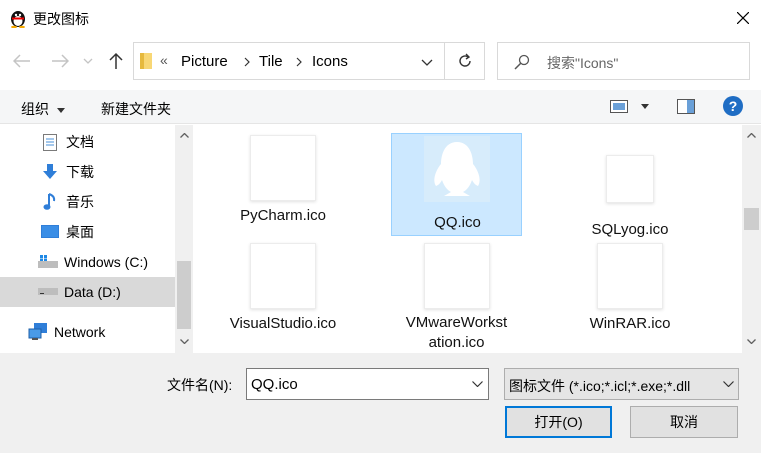 This screenshot has height=453, width=761. What do you see at coordinates (50, 172) in the screenshot?
I see `download-icon` at bounding box center [50, 172].